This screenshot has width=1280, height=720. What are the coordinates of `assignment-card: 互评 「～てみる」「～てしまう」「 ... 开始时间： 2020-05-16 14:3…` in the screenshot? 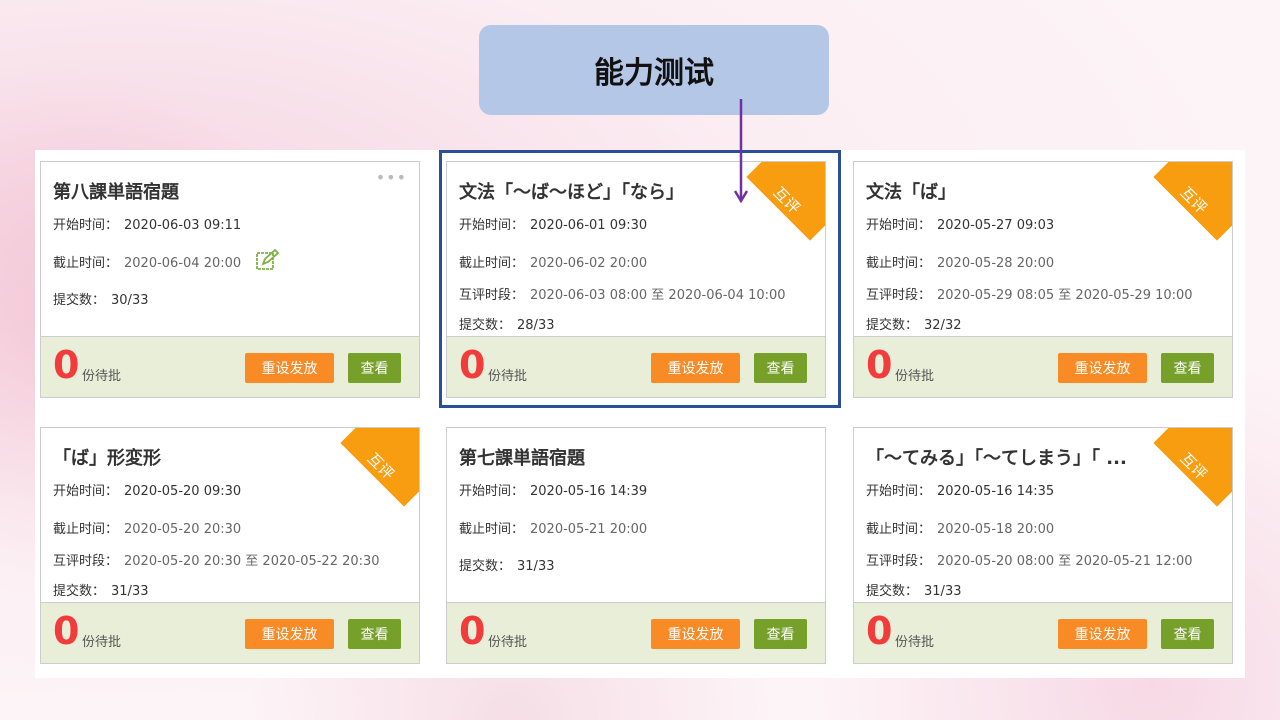 It's located at (1043, 545).